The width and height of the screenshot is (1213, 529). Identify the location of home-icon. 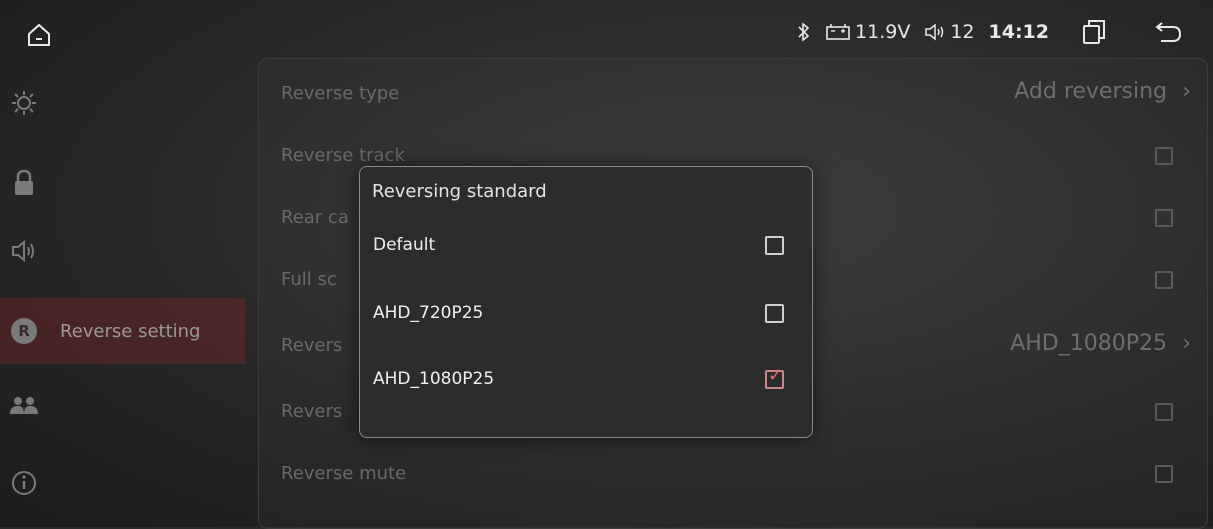
(39, 34).